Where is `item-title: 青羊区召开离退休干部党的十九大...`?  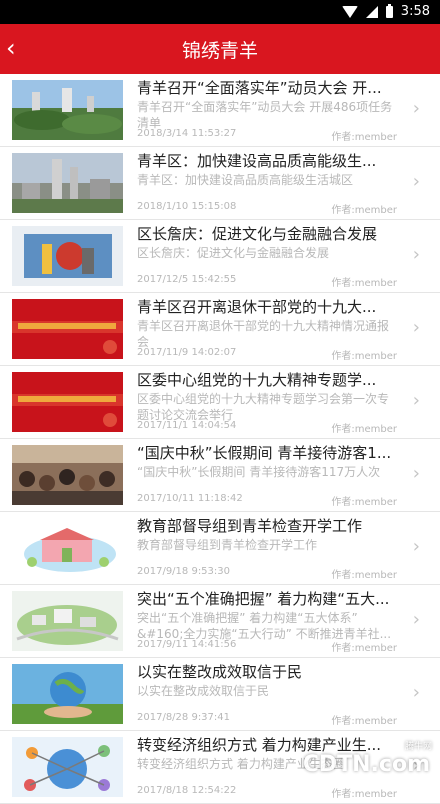 item-title: 青羊区召开离退休干部党的十九大... is located at coordinates (257, 307).